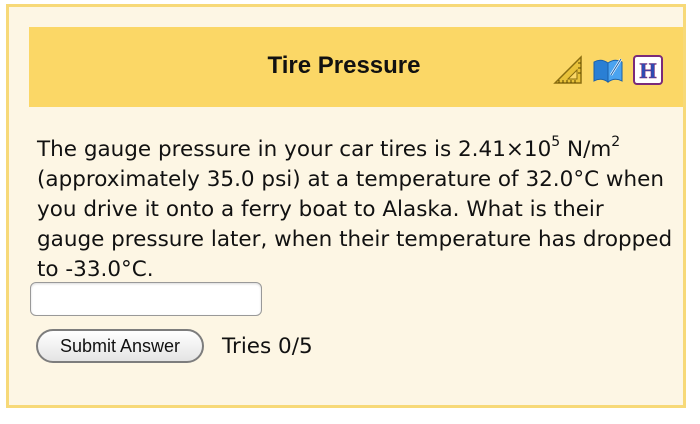  I want to click on tries-counter: Tries 0/5, so click(267, 346).